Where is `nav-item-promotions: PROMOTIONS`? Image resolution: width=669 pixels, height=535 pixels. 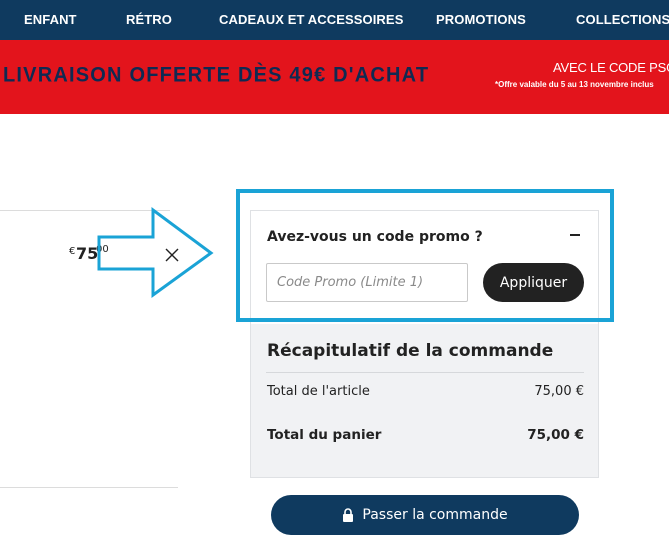
nav-item-promotions: PROMOTIONS is located at coordinates (481, 20).